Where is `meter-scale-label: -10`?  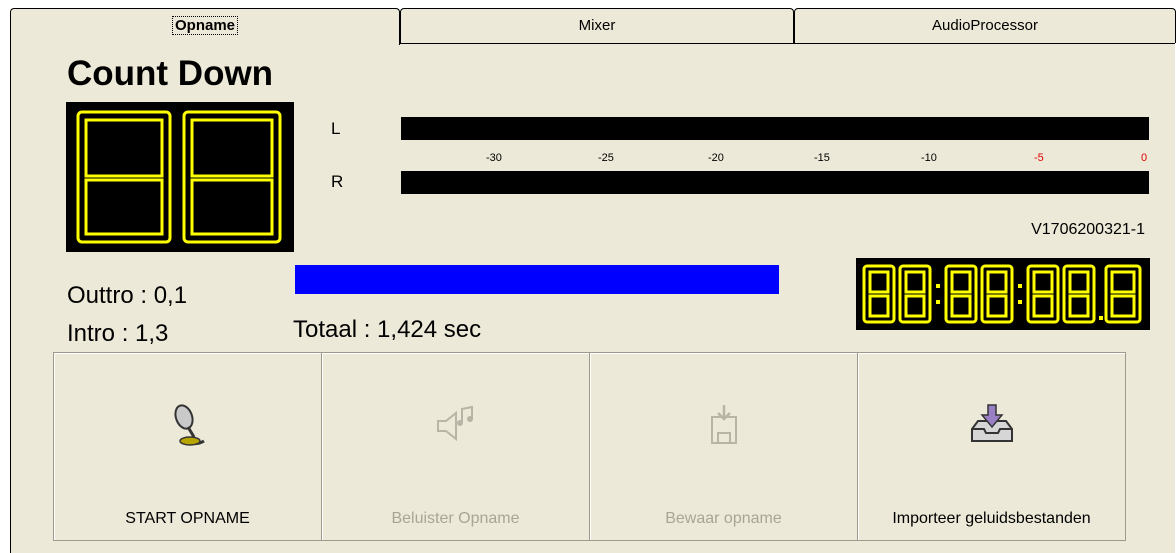
meter-scale-label: -10 is located at coordinates (929, 158).